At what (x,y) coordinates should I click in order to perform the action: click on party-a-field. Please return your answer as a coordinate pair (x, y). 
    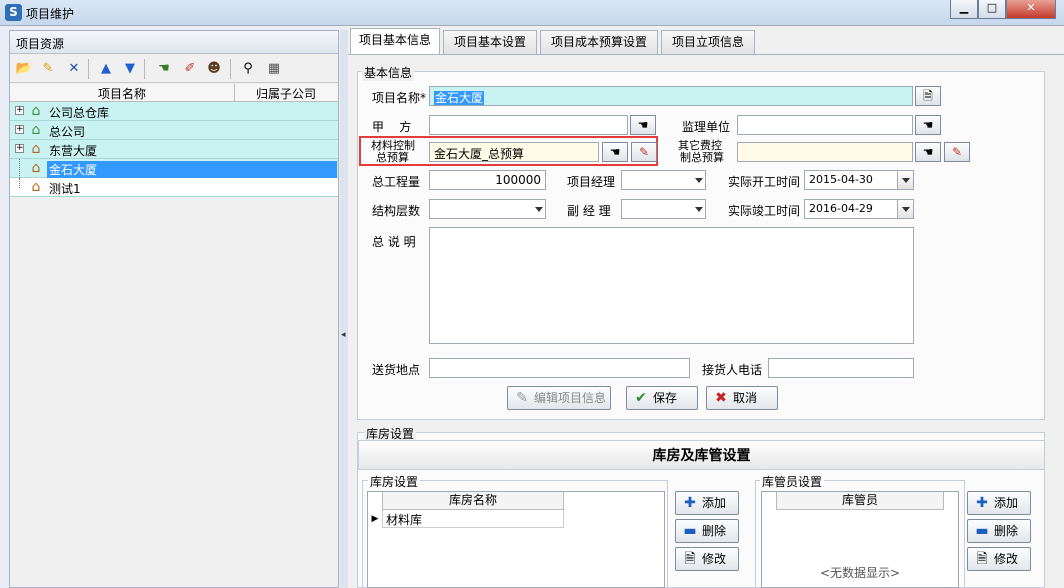
    Looking at the image, I should click on (528, 125).